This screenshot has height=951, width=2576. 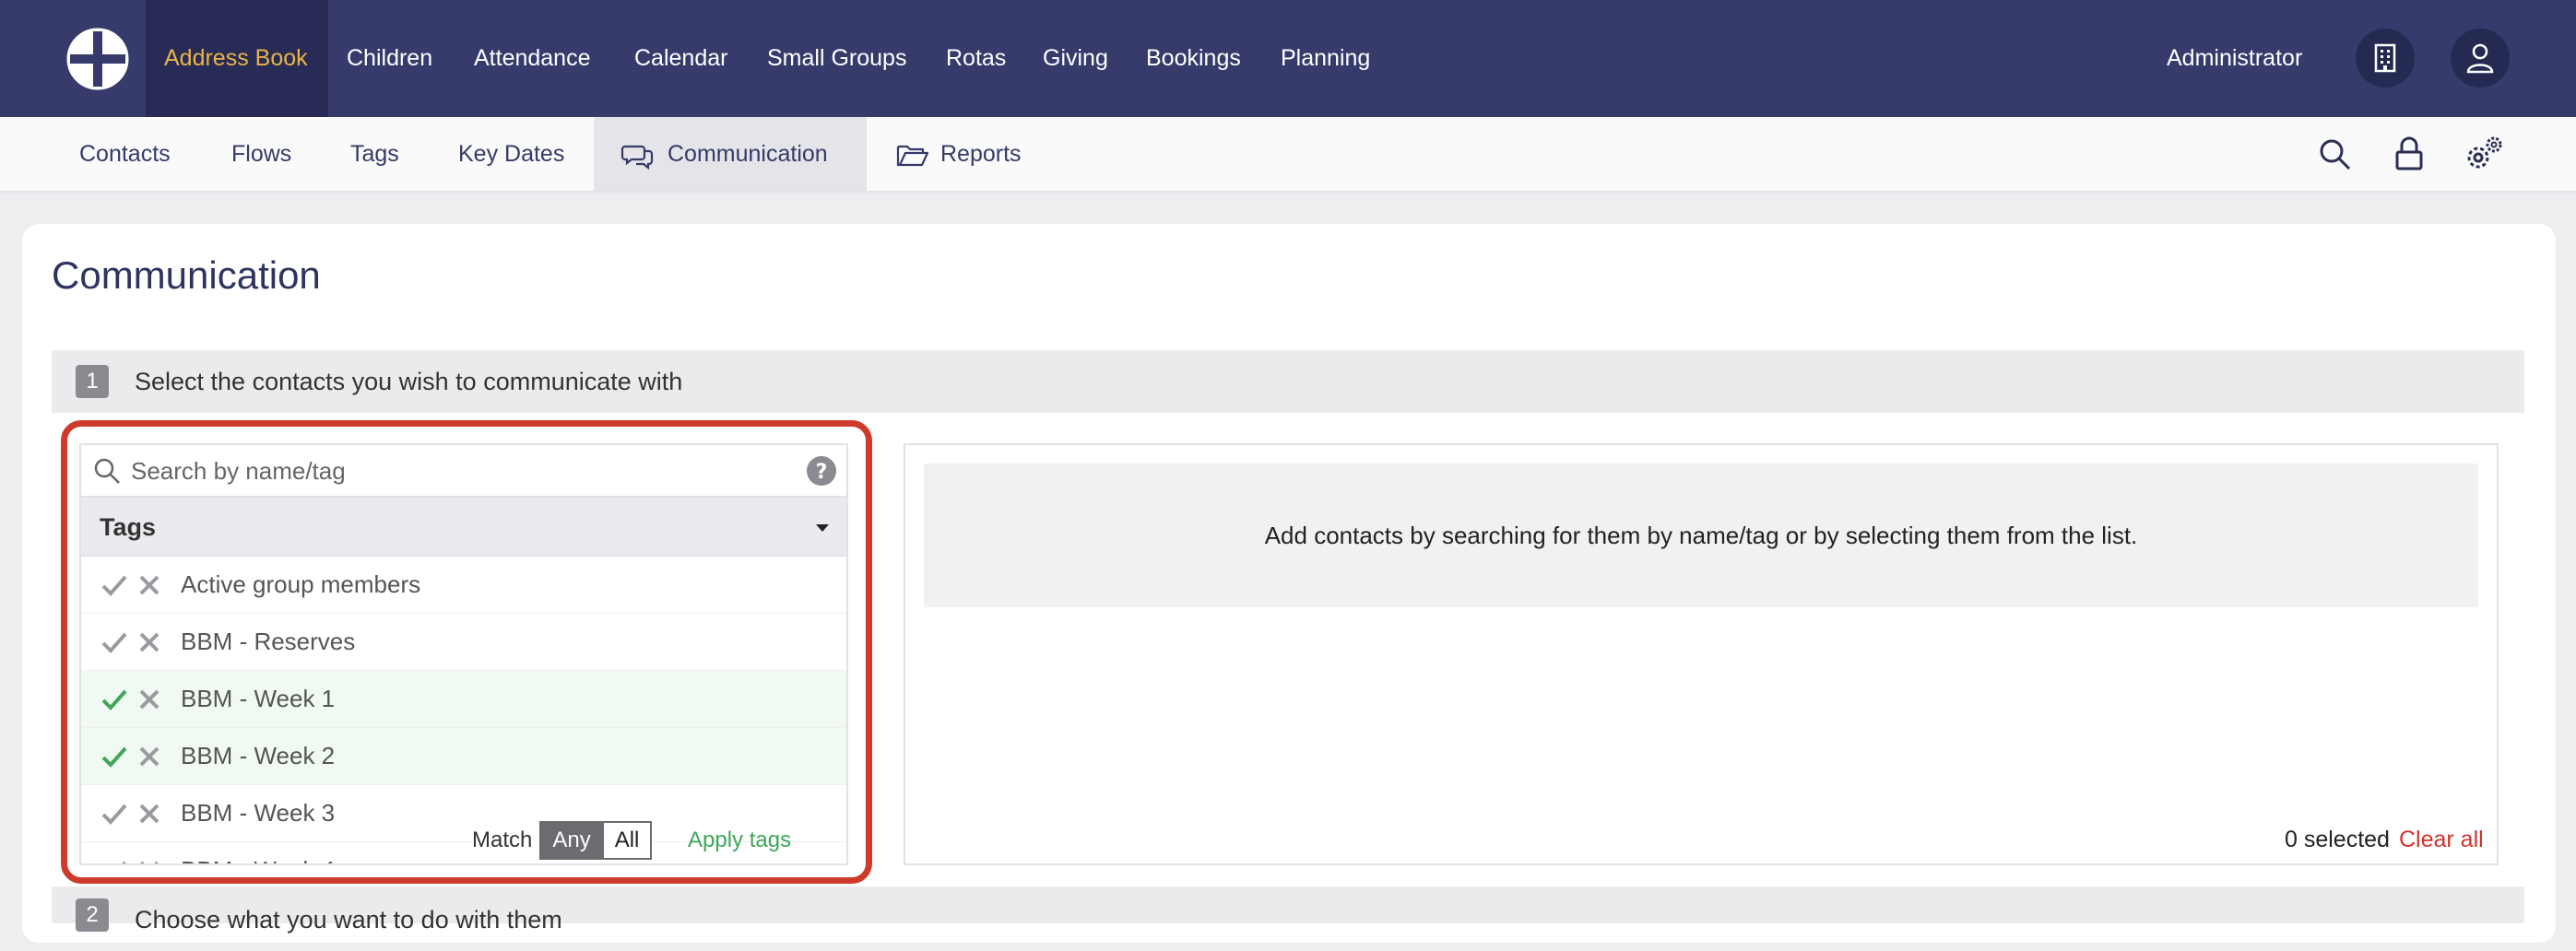 What do you see at coordinates (739, 840) in the screenshot?
I see `apply-tags-link: Apply tags` at bounding box center [739, 840].